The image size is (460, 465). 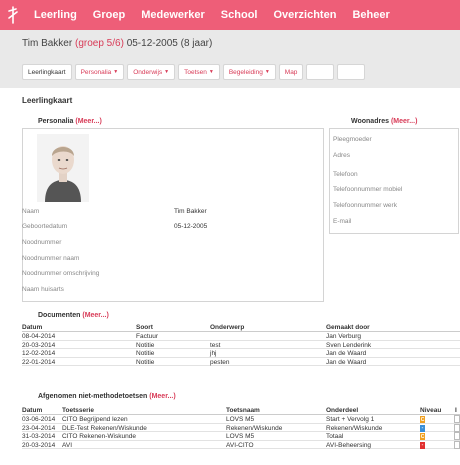 What do you see at coordinates (39, 345) in the screenshot?
I see `table-cell: 20-03-2014` at bounding box center [39, 345].